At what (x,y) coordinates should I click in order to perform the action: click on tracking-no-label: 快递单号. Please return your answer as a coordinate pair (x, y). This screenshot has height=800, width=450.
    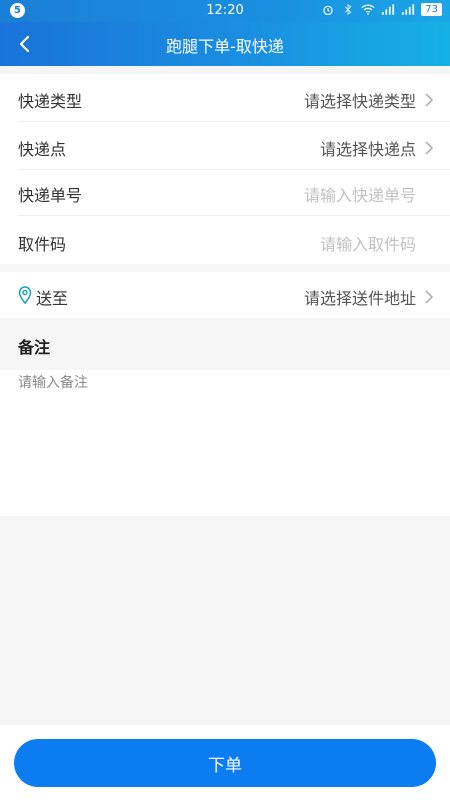
    Looking at the image, I should click on (50, 195).